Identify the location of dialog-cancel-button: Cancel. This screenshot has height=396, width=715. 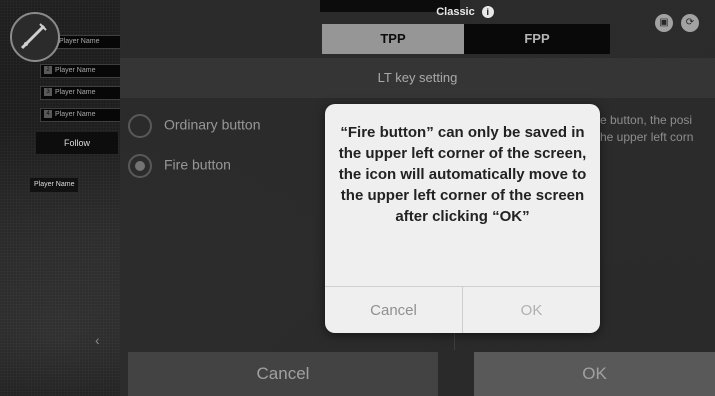
(394, 310).